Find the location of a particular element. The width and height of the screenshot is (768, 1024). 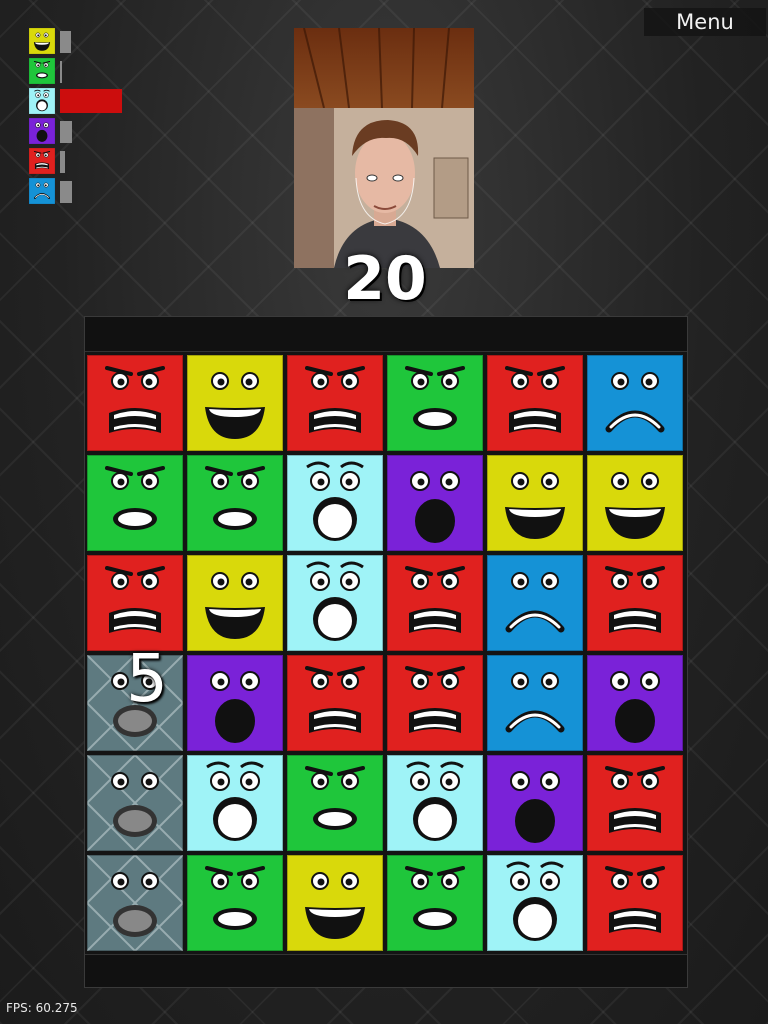

happy-level-bar is located at coordinates (65, 42).